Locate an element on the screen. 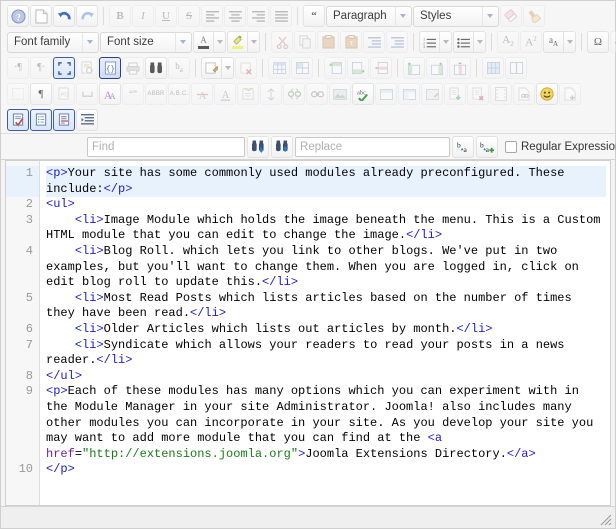 Image resolution: width=616 pixels, height=529 pixels. replace-all-icon: ba is located at coordinates (487, 146).